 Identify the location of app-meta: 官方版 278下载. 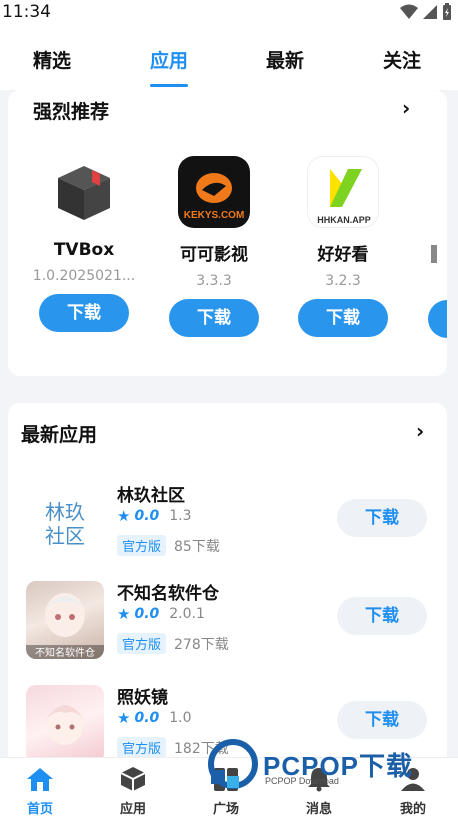
(173, 643).